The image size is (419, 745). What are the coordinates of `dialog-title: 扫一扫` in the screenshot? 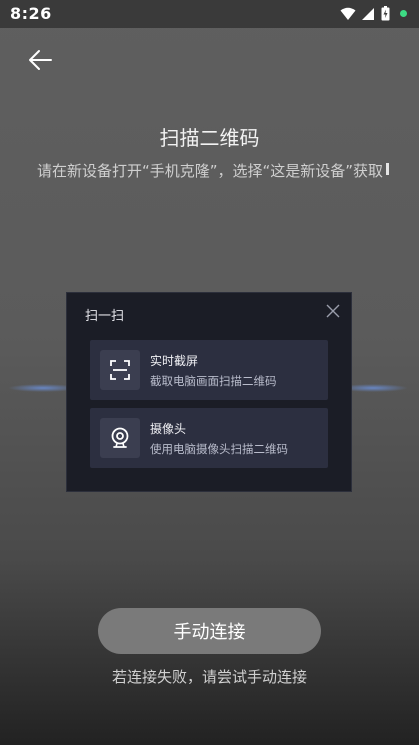 It's located at (105, 316).